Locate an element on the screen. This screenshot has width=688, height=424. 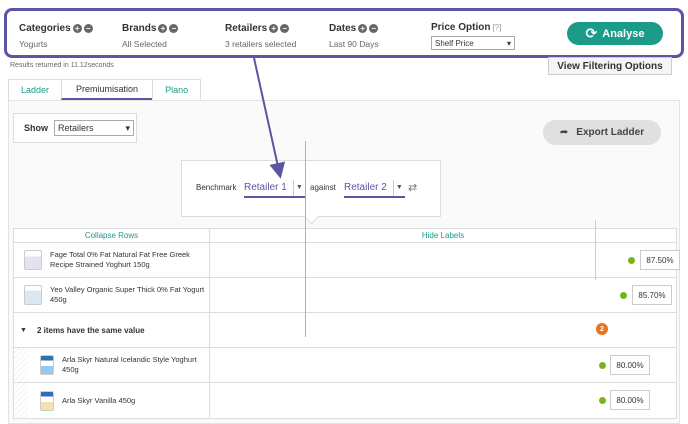
show-value: Retailers is located at coordinates (76, 128).